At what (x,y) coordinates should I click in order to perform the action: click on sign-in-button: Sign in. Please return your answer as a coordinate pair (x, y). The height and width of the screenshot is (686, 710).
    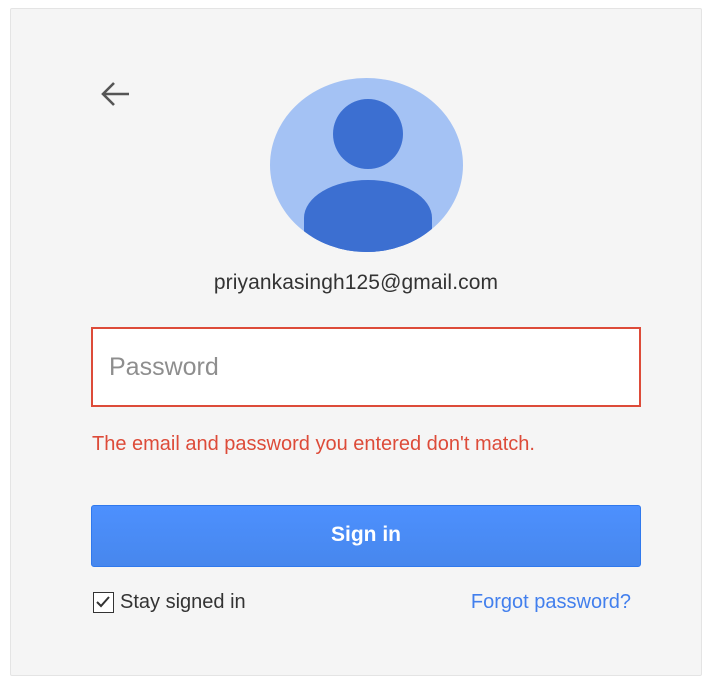
    Looking at the image, I should click on (366, 536).